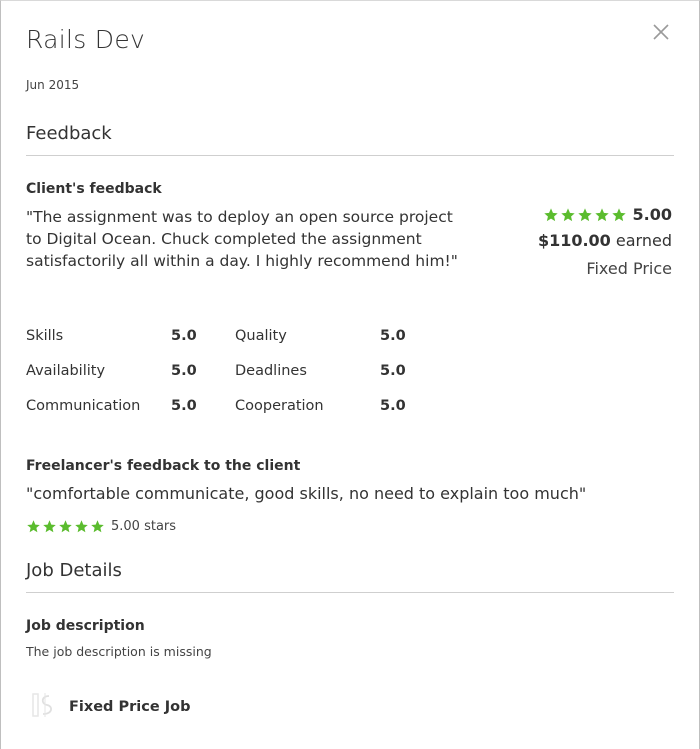 This screenshot has height=749, width=700. What do you see at coordinates (629, 268) in the screenshot?
I see `contract-type: Fixed Price` at bounding box center [629, 268].